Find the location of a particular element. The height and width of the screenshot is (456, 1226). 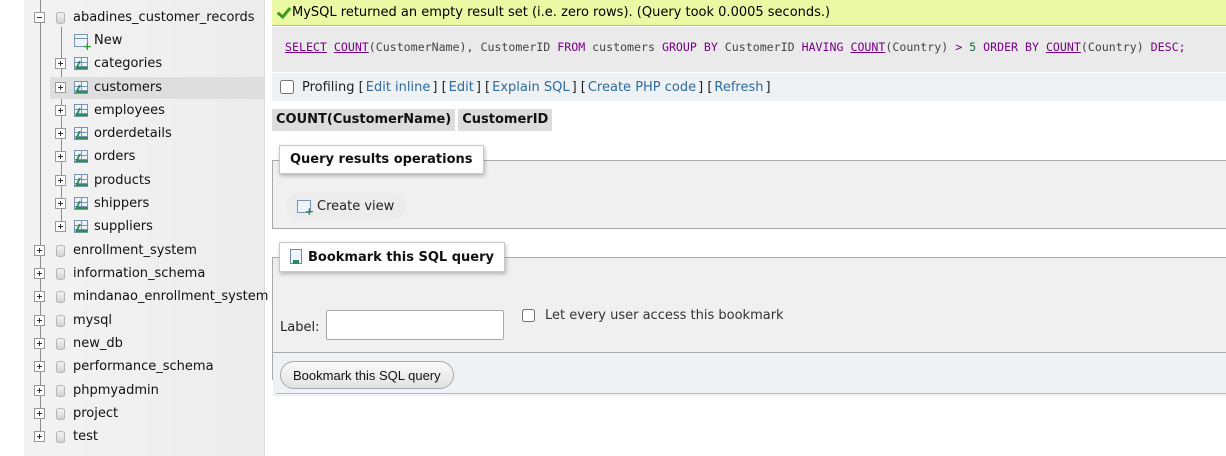

table-label: shippers is located at coordinates (121, 204).